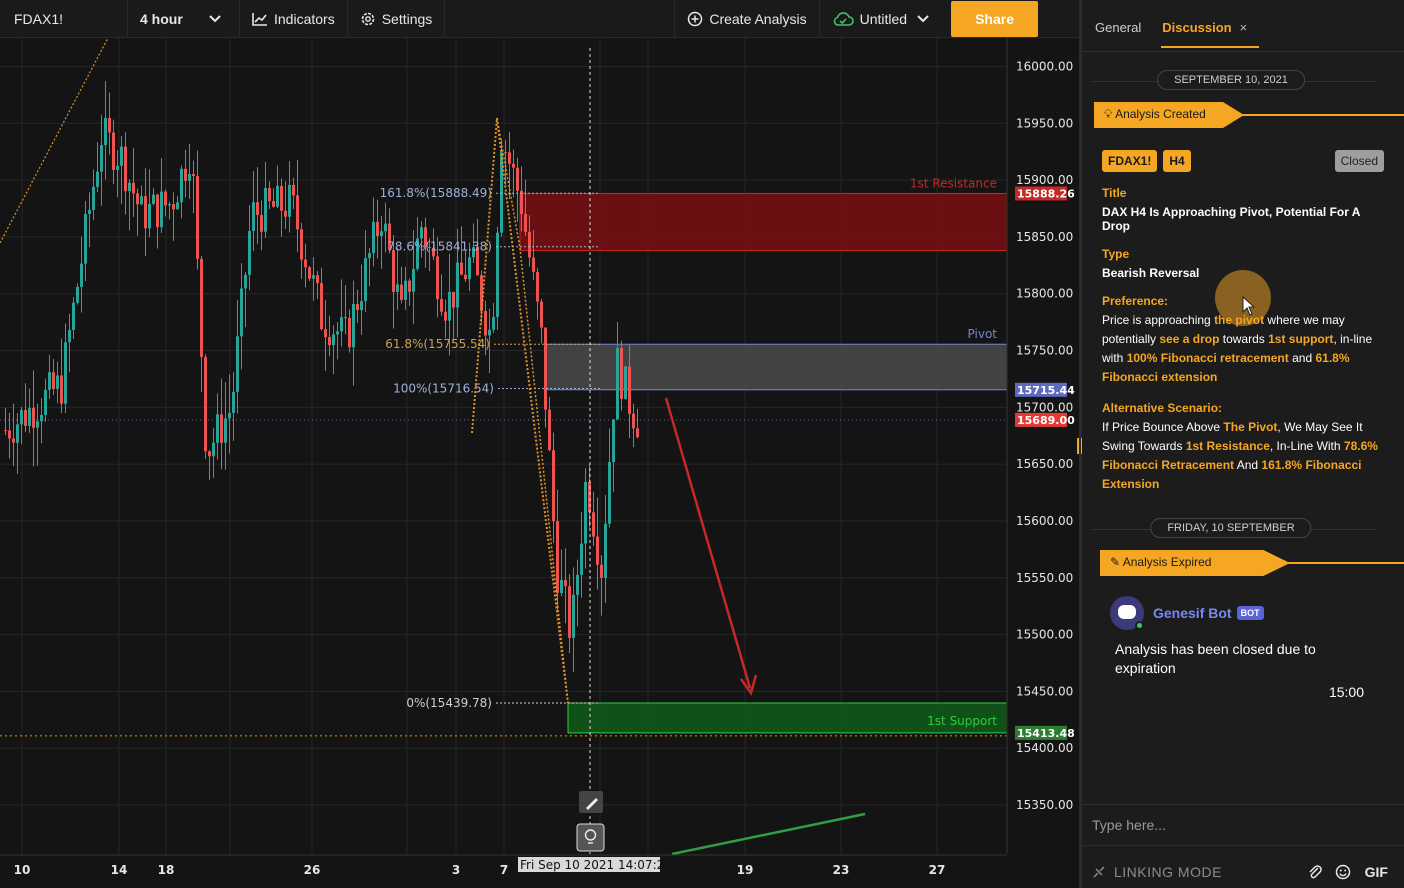  I want to click on price-tick-label: 15700.00, so click(1044, 407).